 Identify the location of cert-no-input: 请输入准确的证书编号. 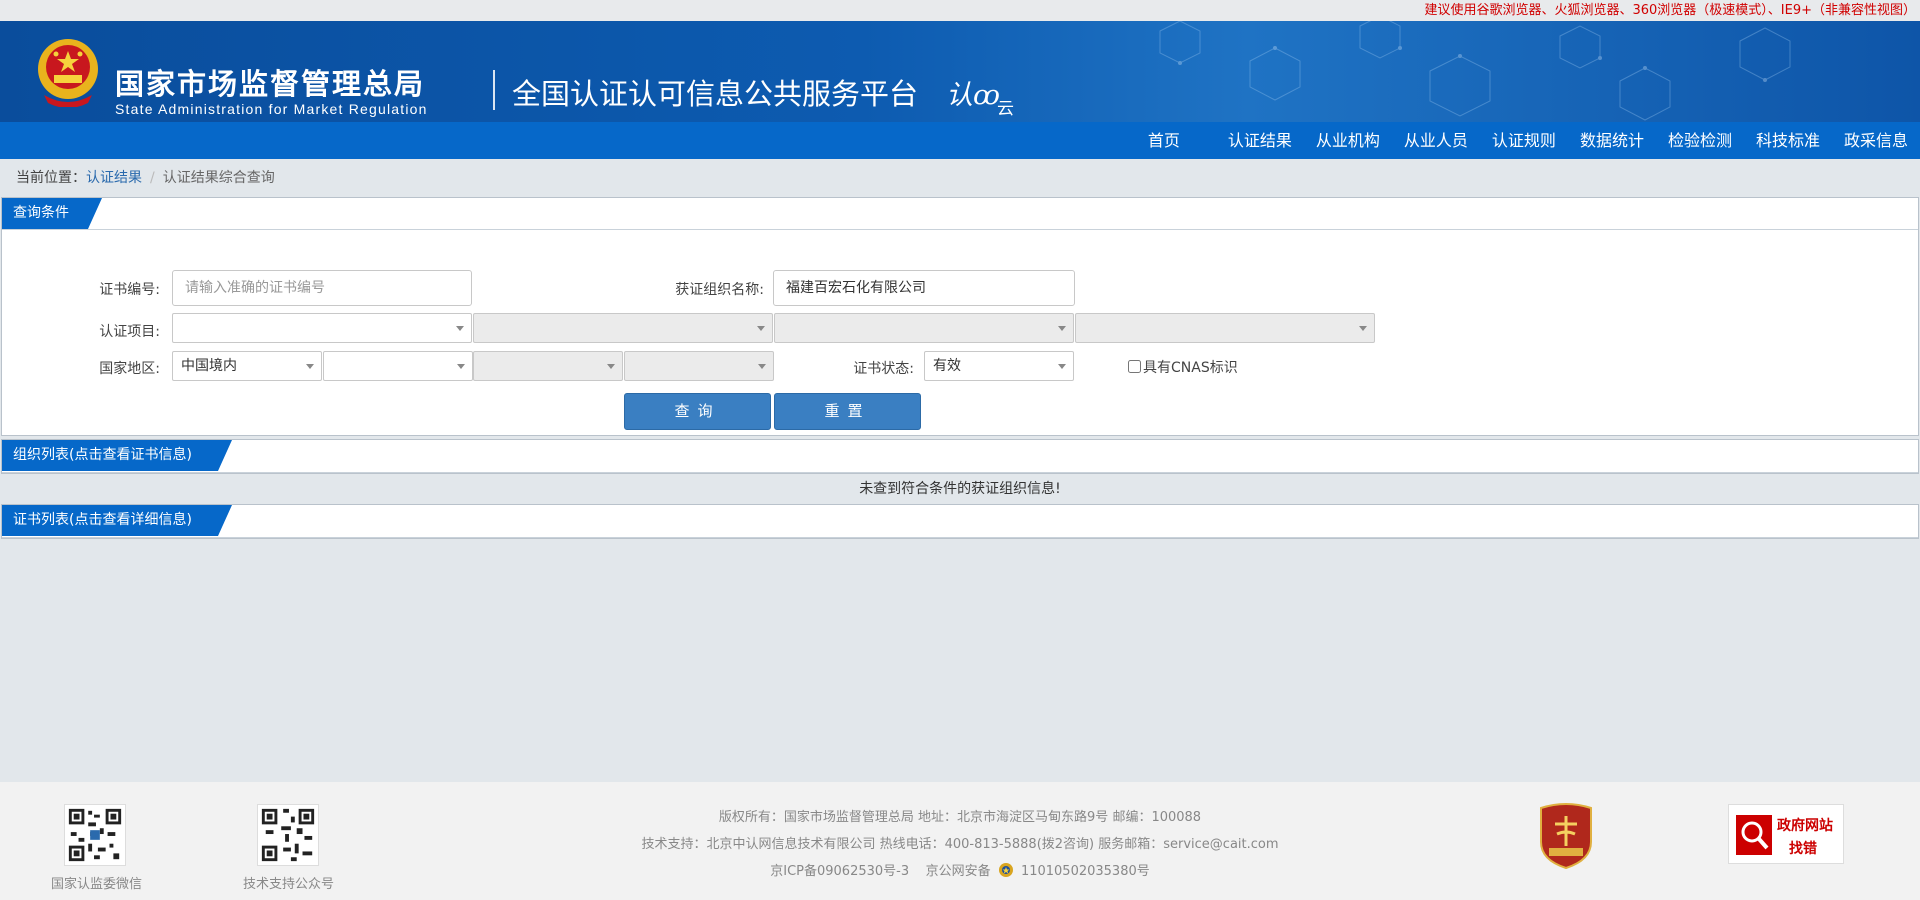
(322, 288).